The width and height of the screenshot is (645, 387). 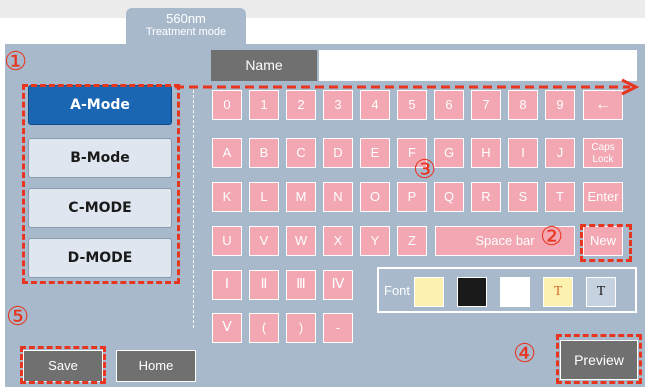 I want to click on key-t: T, so click(x=560, y=197).